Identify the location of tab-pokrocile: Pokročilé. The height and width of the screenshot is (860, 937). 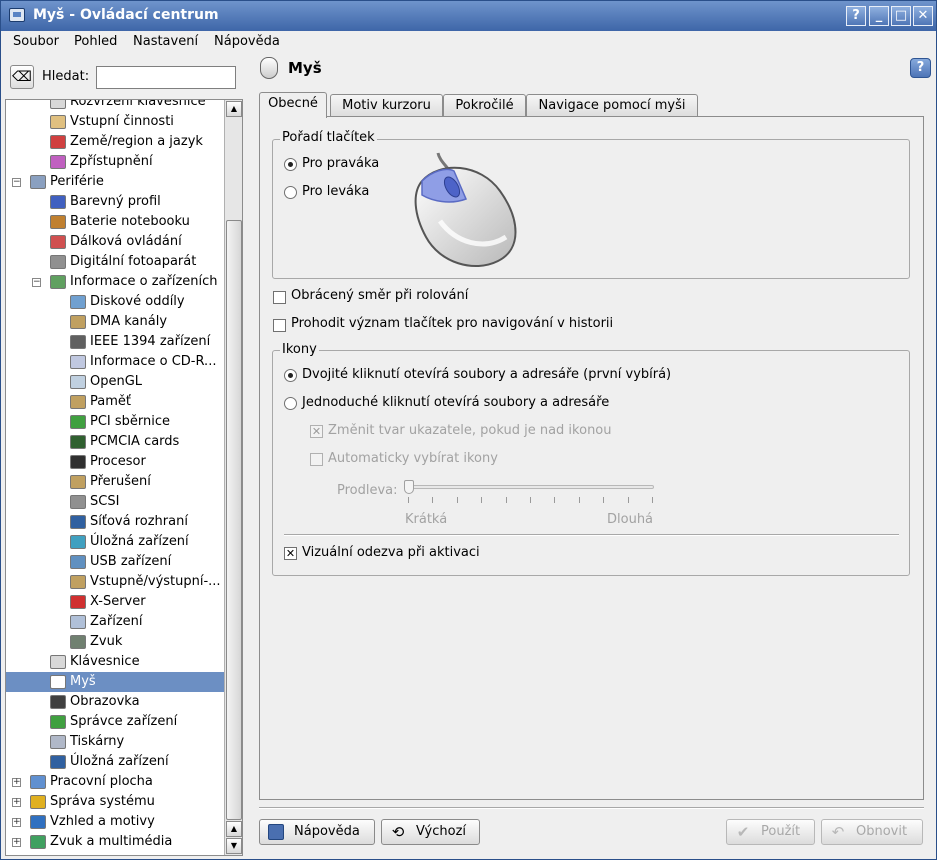
(484, 105).